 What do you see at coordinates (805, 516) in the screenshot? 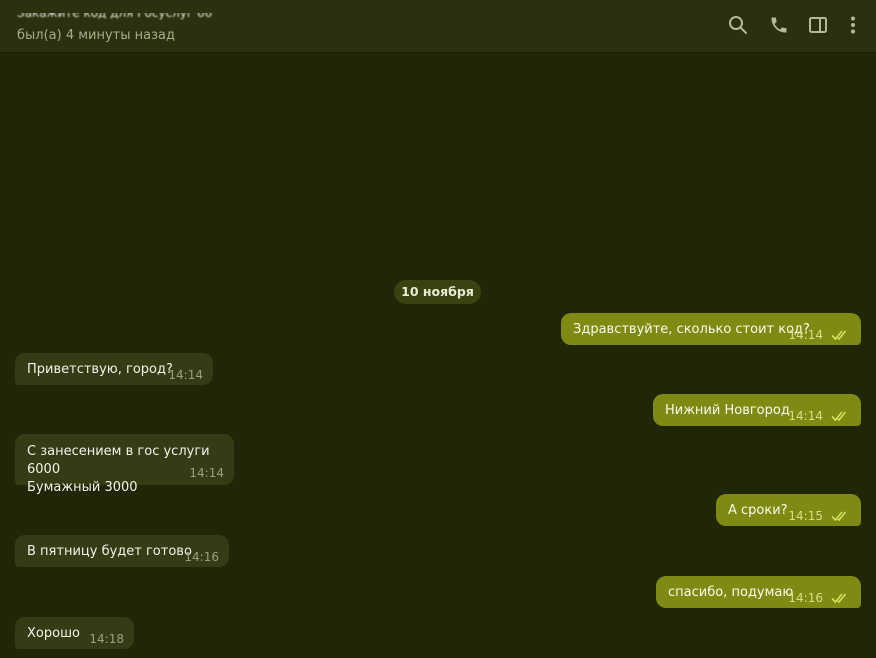
I see `message-time: 14:15` at bounding box center [805, 516].